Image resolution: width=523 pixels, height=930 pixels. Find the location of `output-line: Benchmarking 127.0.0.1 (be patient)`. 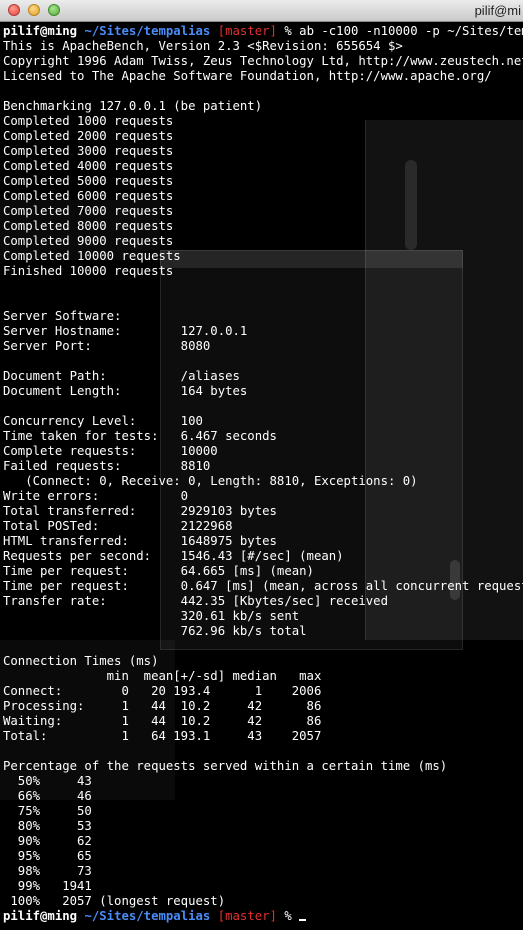

output-line: Benchmarking 127.0.0.1 (be patient) is located at coordinates (133, 106).